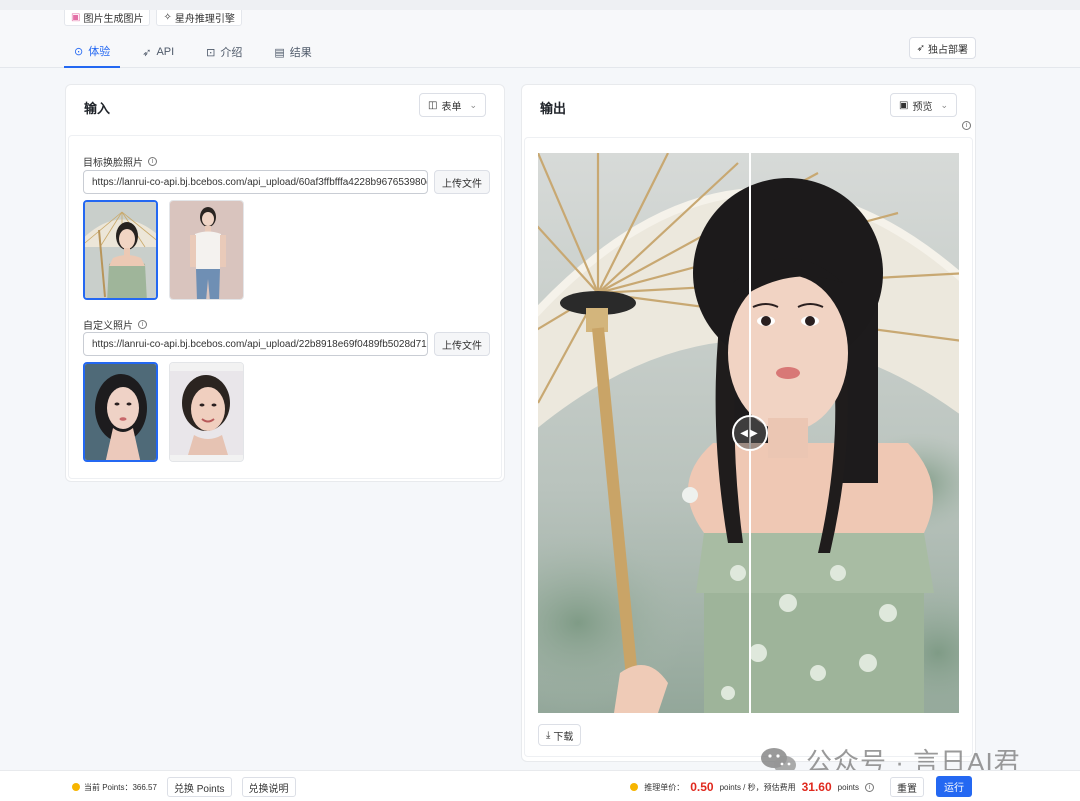  Describe the element at coordinates (108, 326) in the screenshot. I see `custom-photo-label: 自定义照片` at that location.